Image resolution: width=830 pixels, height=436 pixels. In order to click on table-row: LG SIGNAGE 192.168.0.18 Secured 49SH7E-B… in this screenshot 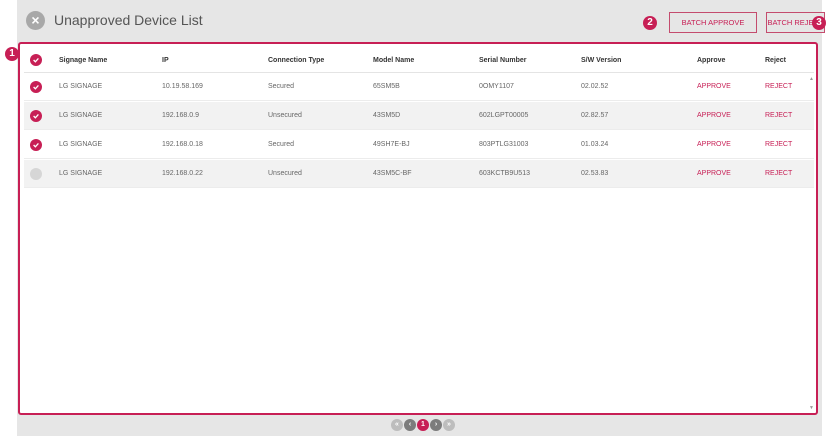, I will do `click(419, 145)`.